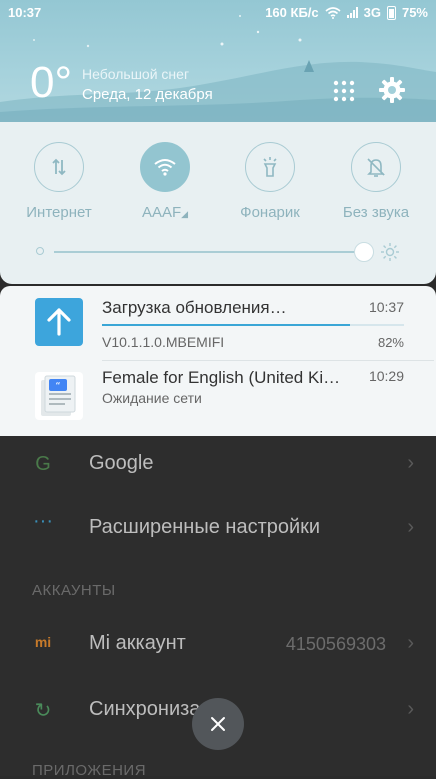 This screenshot has height=779, width=436. Describe the element at coordinates (161, 212) in the screenshot. I see `wifi-network-name: AAAF` at that location.